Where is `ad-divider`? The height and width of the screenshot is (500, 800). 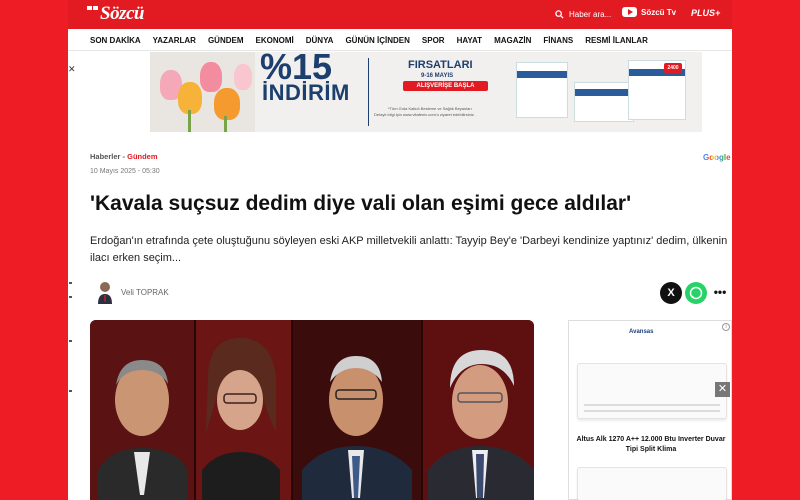 ad-divider is located at coordinates (368, 92).